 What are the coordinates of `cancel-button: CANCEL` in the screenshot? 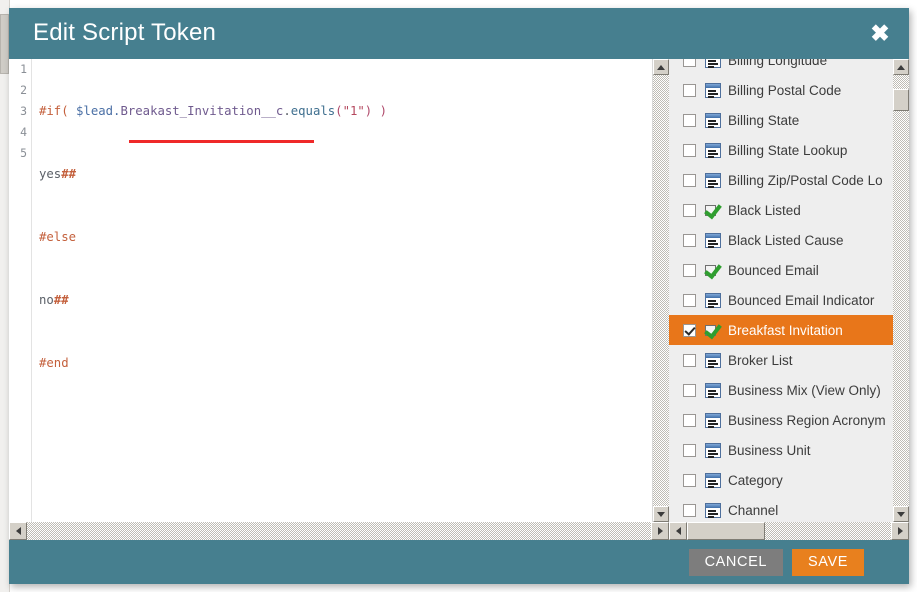 It's located at (735, 562).